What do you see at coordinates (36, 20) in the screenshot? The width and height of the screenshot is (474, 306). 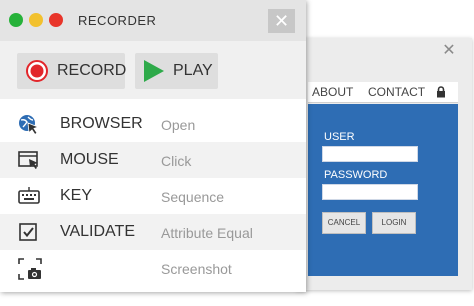 I see `window-dot-yellow` at bounding box center [36, 20].